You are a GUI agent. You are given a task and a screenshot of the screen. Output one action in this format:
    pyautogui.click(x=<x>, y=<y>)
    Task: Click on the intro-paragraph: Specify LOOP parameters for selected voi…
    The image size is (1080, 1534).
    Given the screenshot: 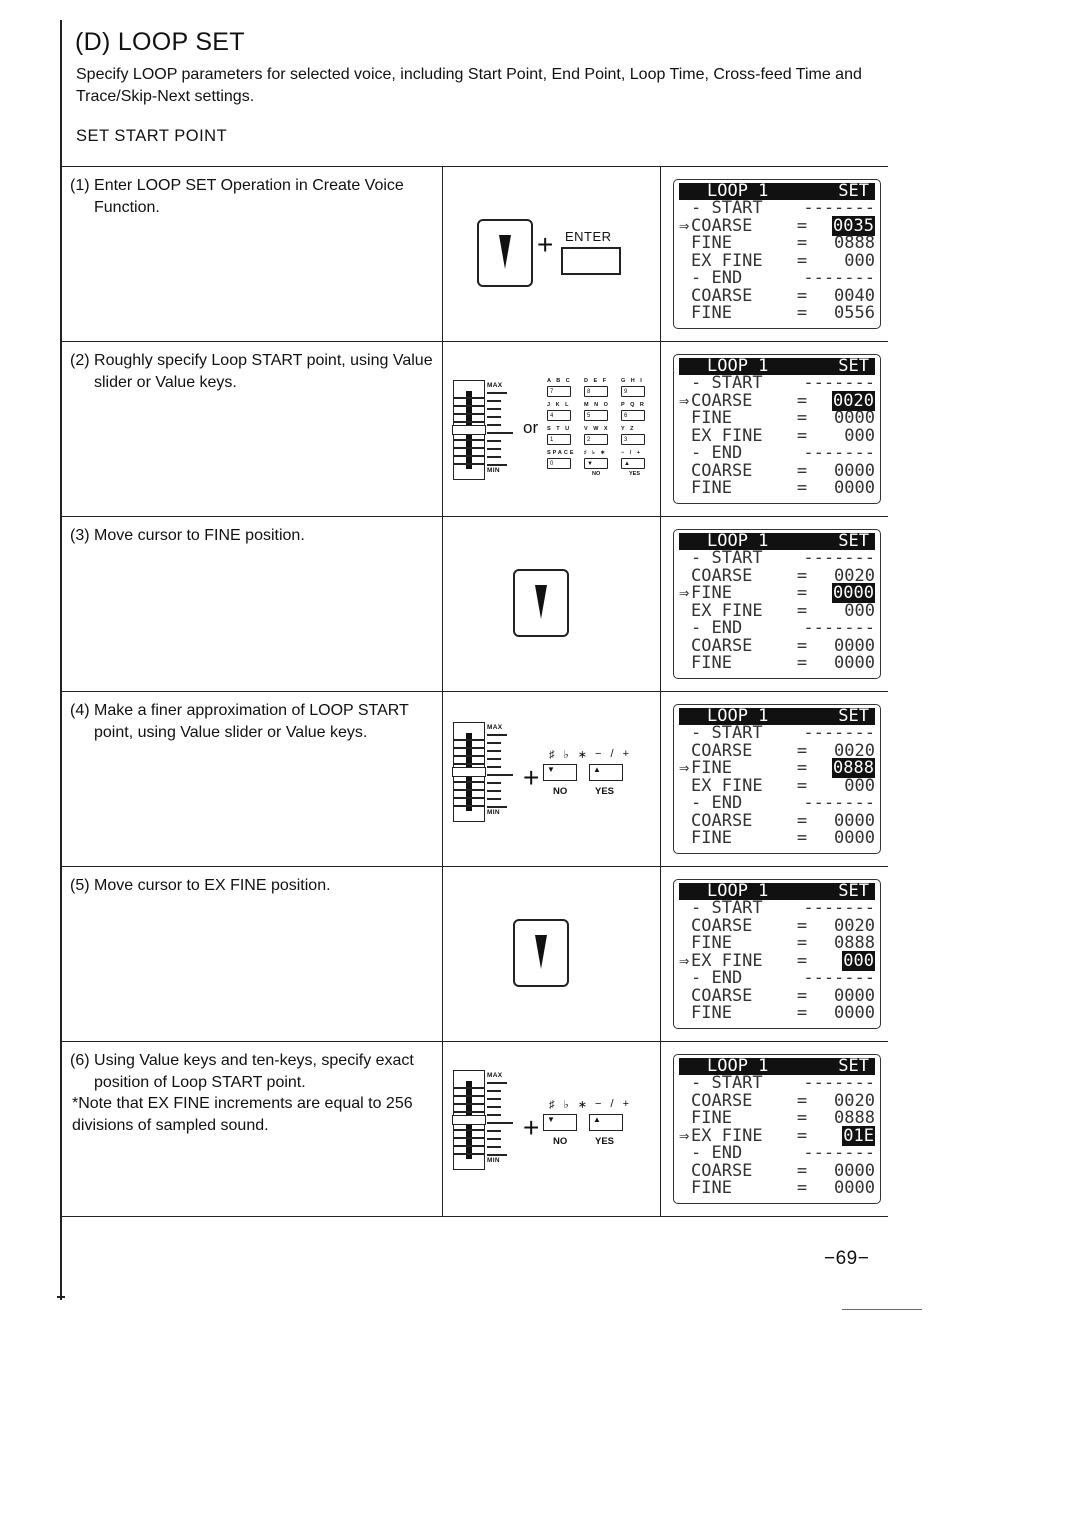 What is the action you would take?
    pyautogui.click(x=469, y=85)
    